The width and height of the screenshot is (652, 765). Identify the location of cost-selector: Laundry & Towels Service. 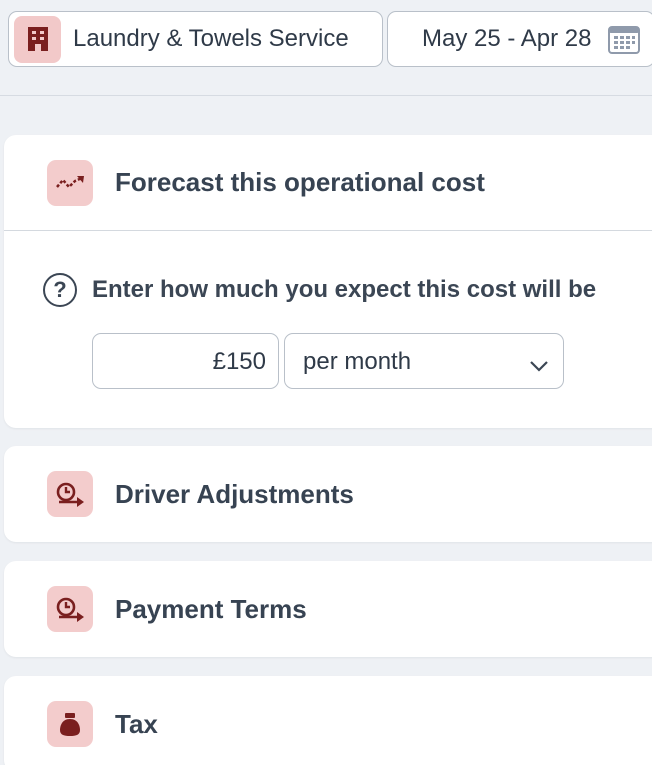
(195, 39).